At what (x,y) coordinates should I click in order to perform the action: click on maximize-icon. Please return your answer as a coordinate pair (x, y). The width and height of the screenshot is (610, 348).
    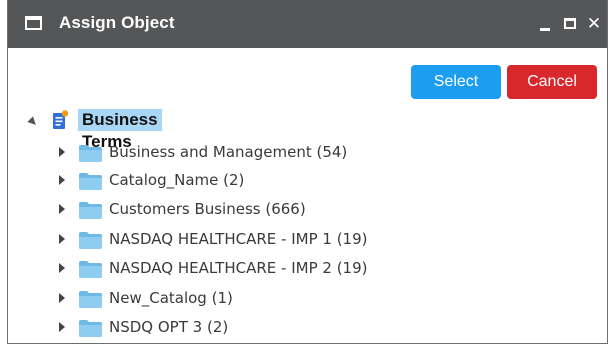
    Looking at the image, I should click on (571, 24).